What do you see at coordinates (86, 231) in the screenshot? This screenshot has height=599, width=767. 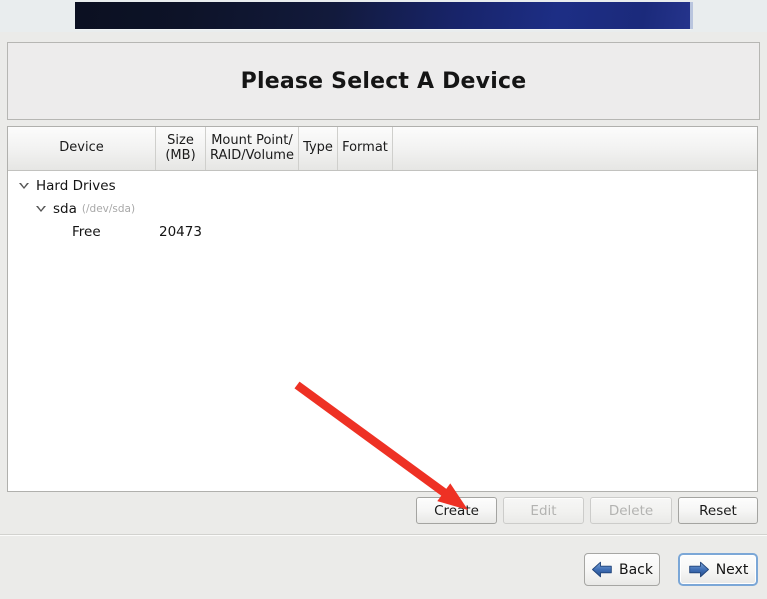 I see `device-name: Free` at bounding box center [86, 231].